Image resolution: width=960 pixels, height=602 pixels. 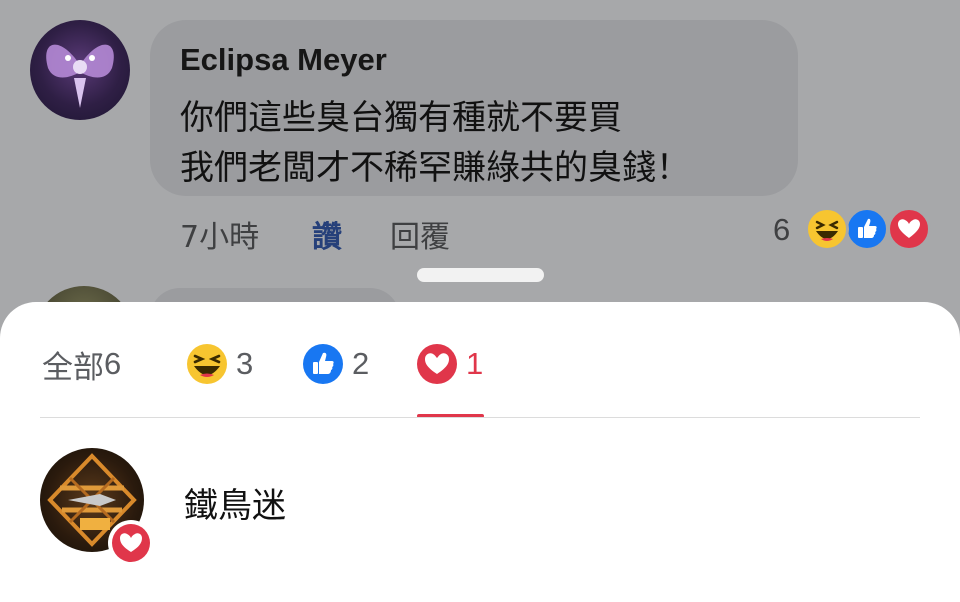 What do you see at coordinates (401, 118) in the screenshot?
I see `comment-text-line-1: 你們這些臭台獨有種就不要買` at bounding box center [401, 118].